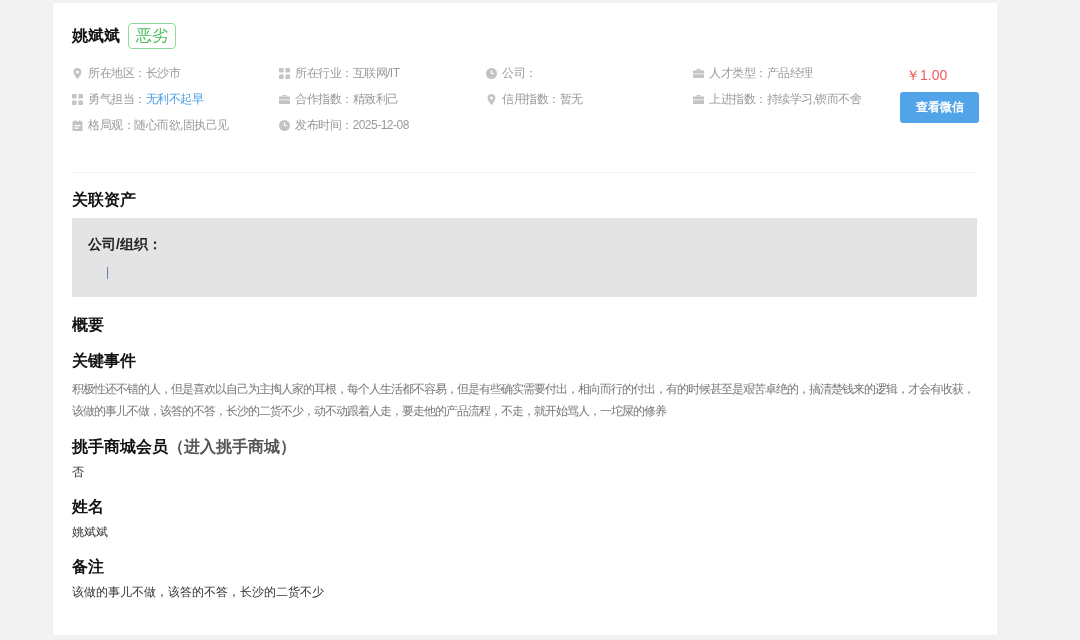 This screenshot has width=1080, height=640. Describe the element at coordinates (117, 73) in the screenshot. I see `info-label: 所在地区：` at that location.